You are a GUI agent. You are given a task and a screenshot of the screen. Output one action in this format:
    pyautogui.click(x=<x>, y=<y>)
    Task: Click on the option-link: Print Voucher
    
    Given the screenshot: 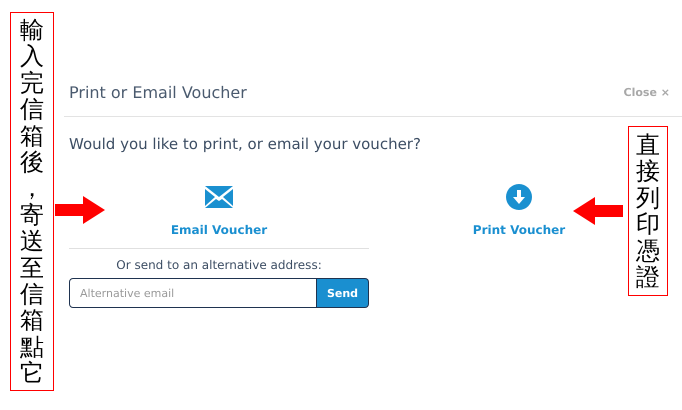 What is the action you would take?
    pyautogui.click(x=519, y=230)
    